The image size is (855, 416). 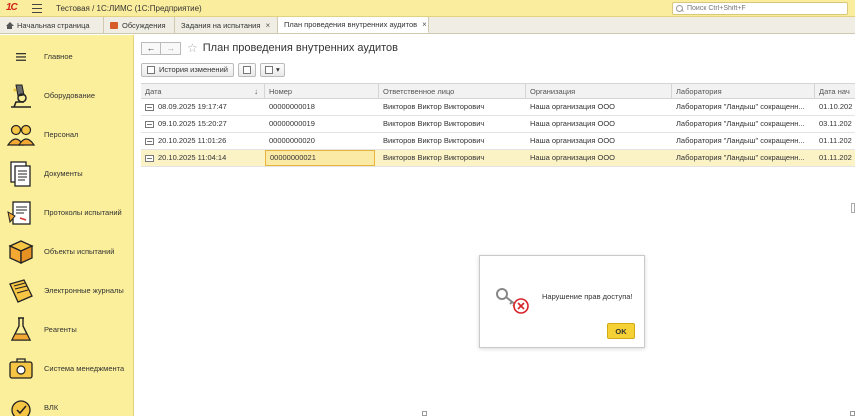 What do you see at coordinates (203, 107) in the screenshot?
I see `cell-date: 08.09.2025 19:17:47` at bounding box center [203, 107].